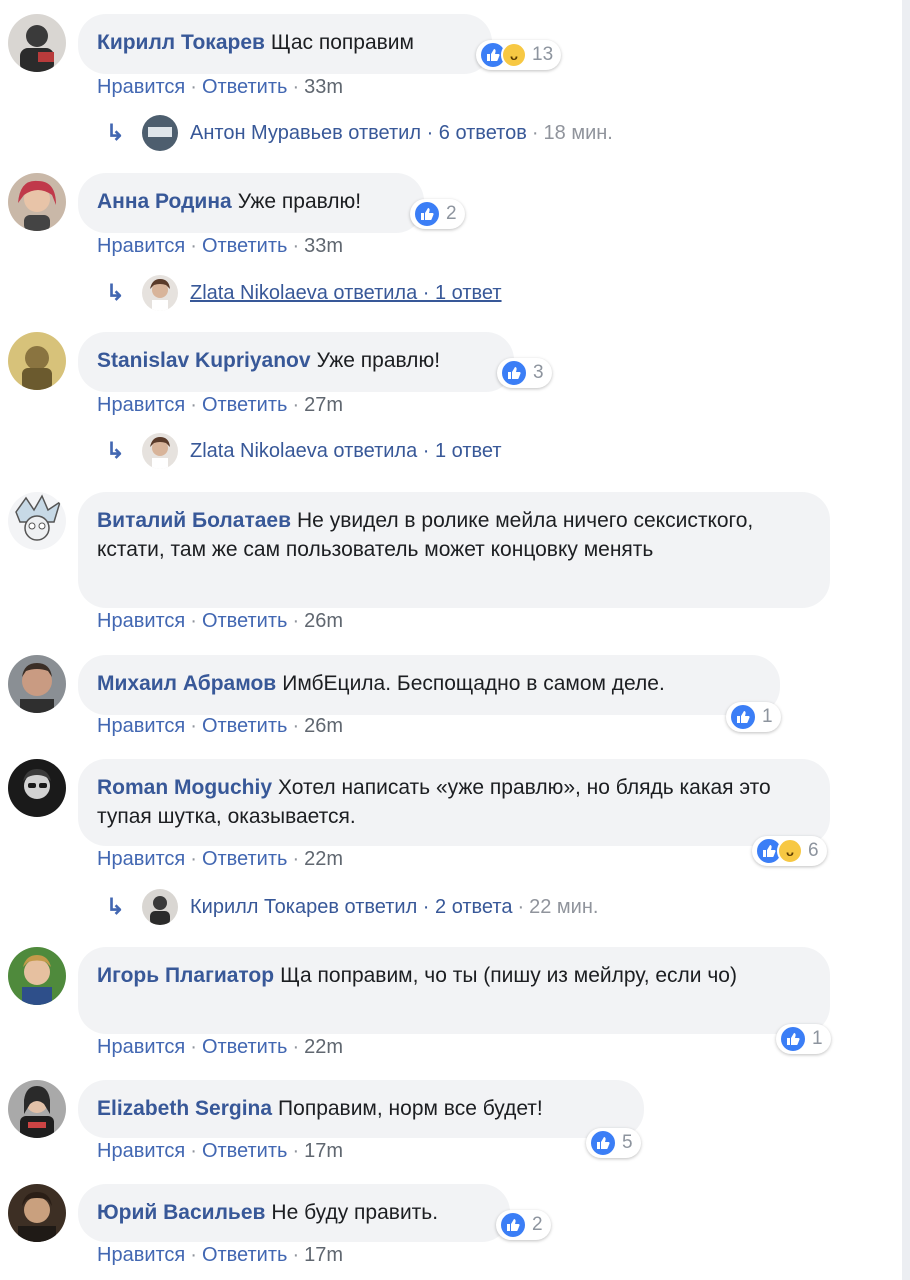  Describe the element at coordinates (204, 360) in the screenshot. I see `comment-author: Stanislav Kupriyanov` at that location.